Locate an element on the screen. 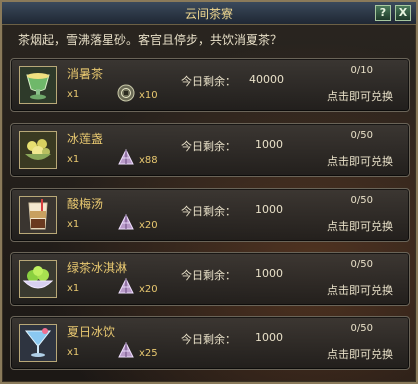 This screenshot has width=418, height=384. window-title: 云间茶寮 is located at coordinates (208, 14).